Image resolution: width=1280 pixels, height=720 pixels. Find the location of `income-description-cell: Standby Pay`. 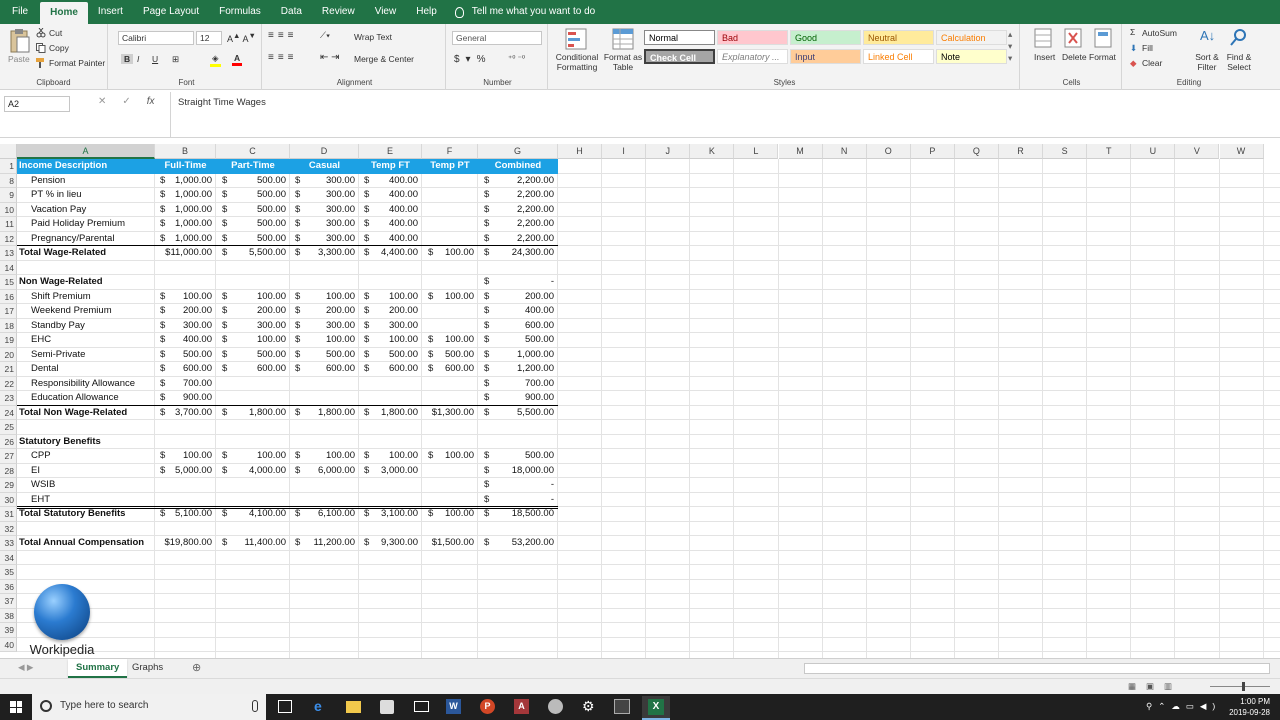

income-description-cell: Standby Pay is located at coordinates (58, 326).